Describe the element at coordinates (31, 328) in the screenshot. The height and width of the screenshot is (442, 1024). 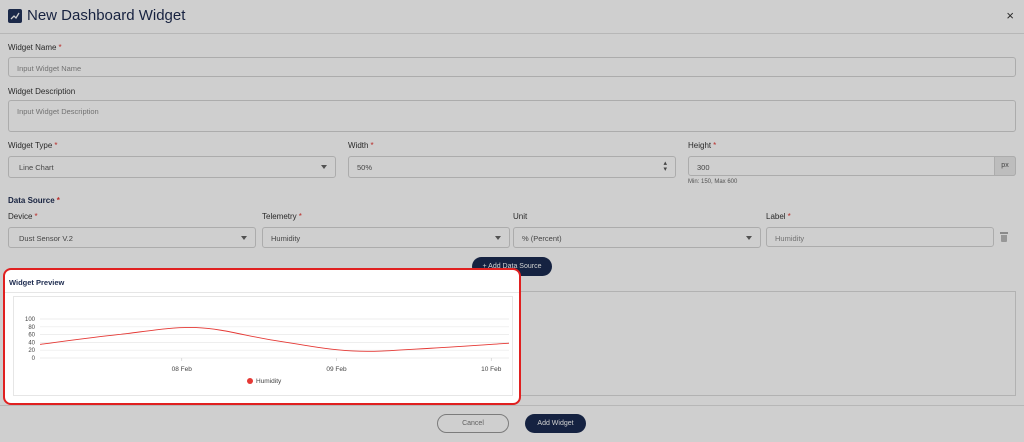
I see `y-tick-label: 80` at that location.